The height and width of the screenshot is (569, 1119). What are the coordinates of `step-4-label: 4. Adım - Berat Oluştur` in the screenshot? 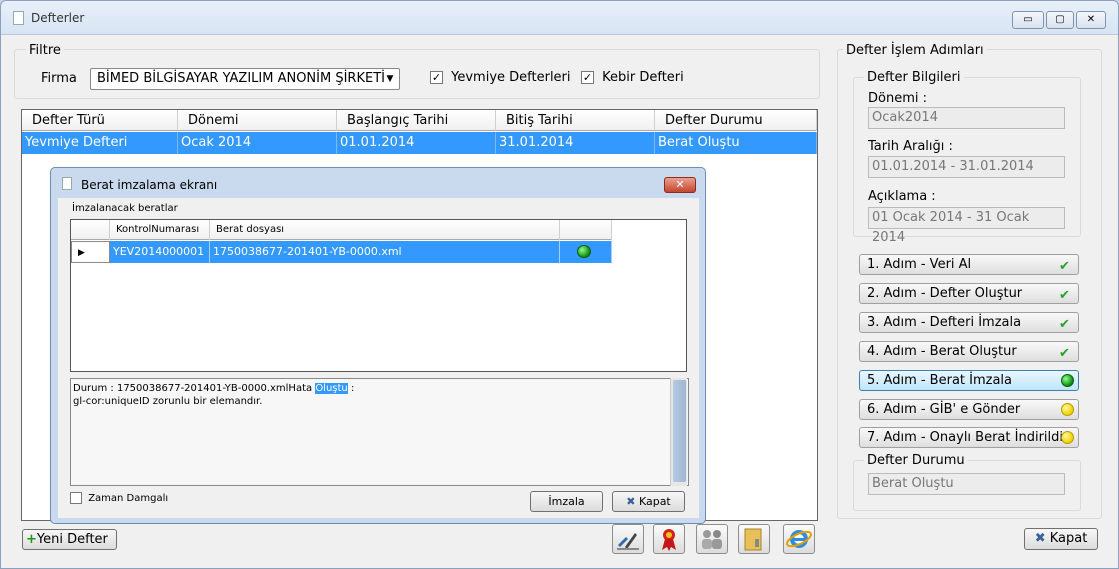 It's located at (942, 351).